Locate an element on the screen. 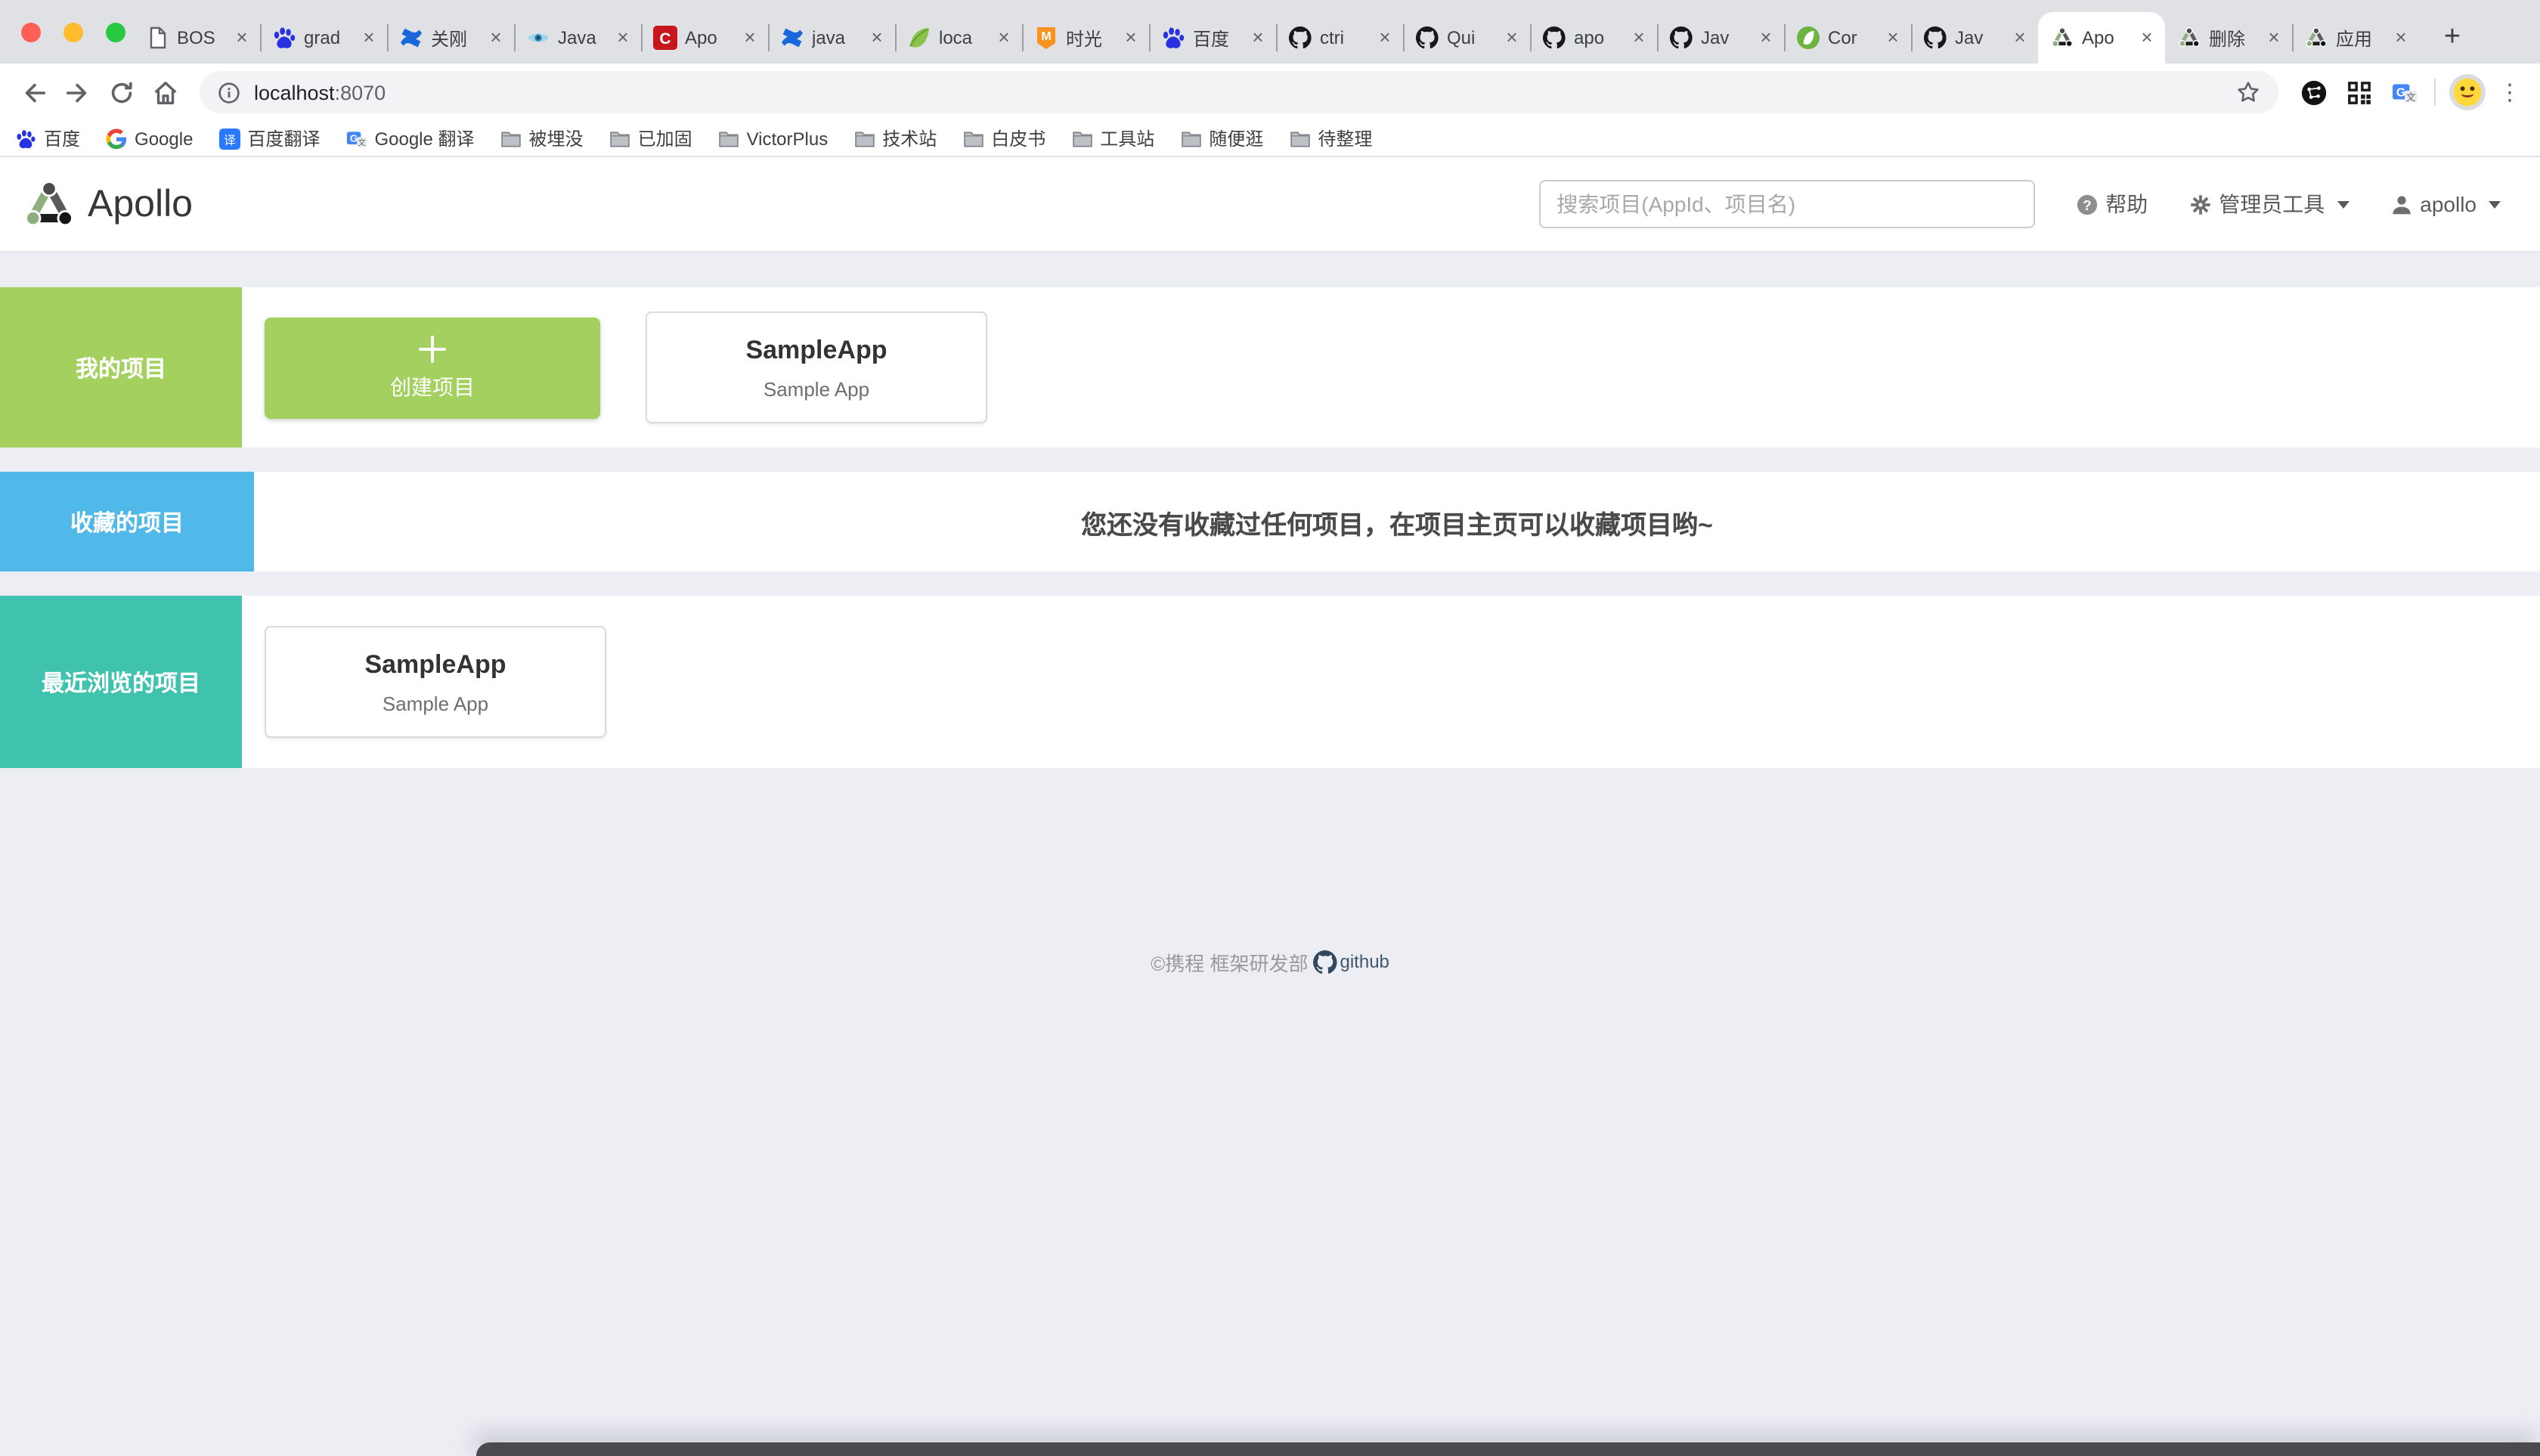 The height and width of the screenshot is (1456, 2540). browser-tab: java × is located at coordinates (831, 38).